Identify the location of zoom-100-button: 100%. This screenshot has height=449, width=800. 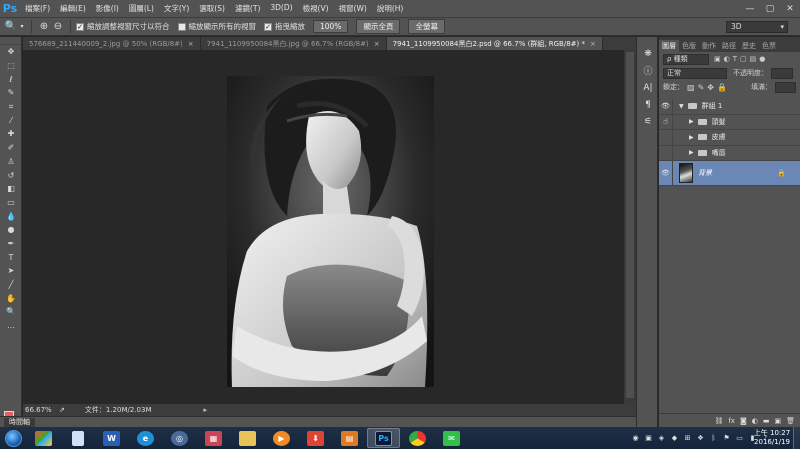
(331, 26).